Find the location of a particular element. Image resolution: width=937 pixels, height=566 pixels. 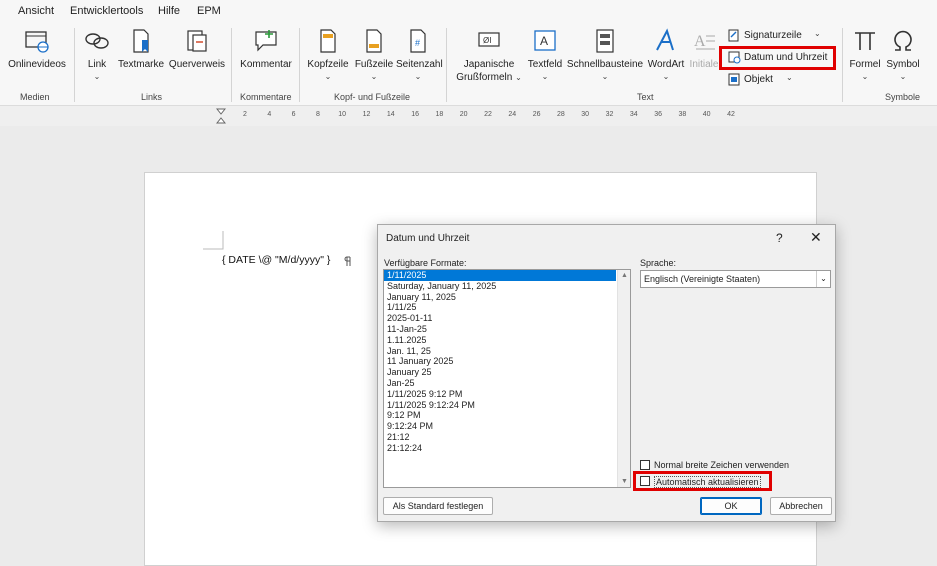

greeting-icon: ØI is located at coordinates (489, 39).